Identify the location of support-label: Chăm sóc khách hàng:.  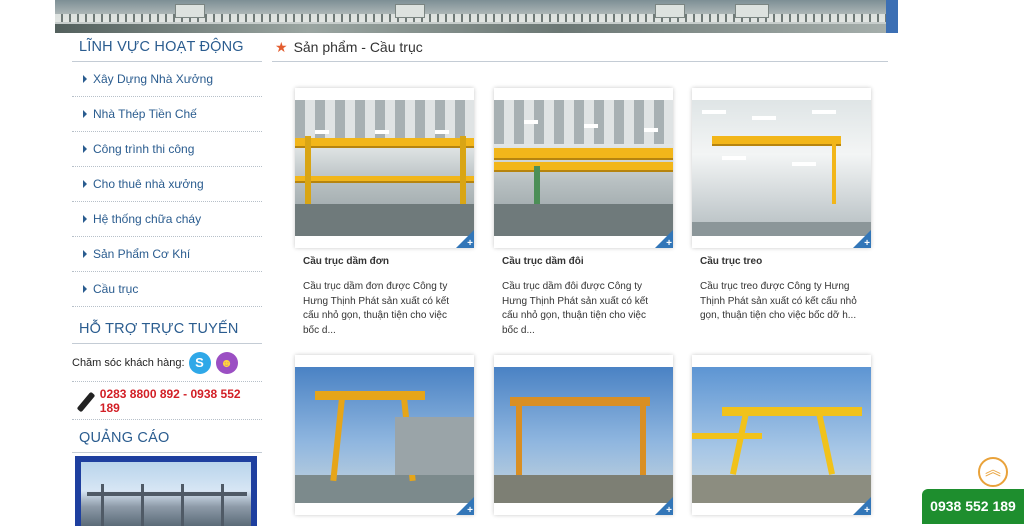
(128, 362).